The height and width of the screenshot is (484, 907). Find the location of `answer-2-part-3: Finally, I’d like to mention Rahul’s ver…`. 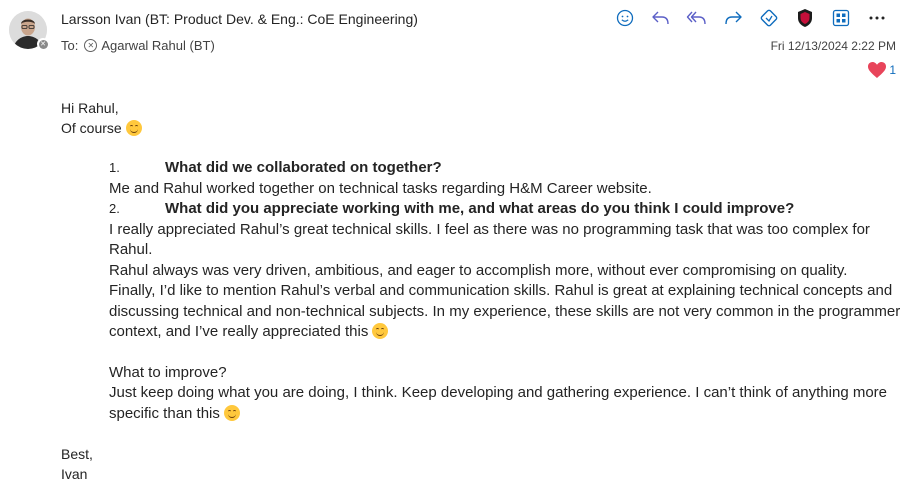

answer-2-part-3: Finally, I’d like to mention Rahul’s ver… is located at coordinates (508, 312).